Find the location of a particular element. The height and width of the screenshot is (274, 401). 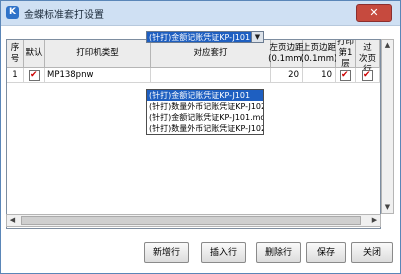

horizontal-scrollbar: ◀ ▶ is located at coordinates (193, 220).